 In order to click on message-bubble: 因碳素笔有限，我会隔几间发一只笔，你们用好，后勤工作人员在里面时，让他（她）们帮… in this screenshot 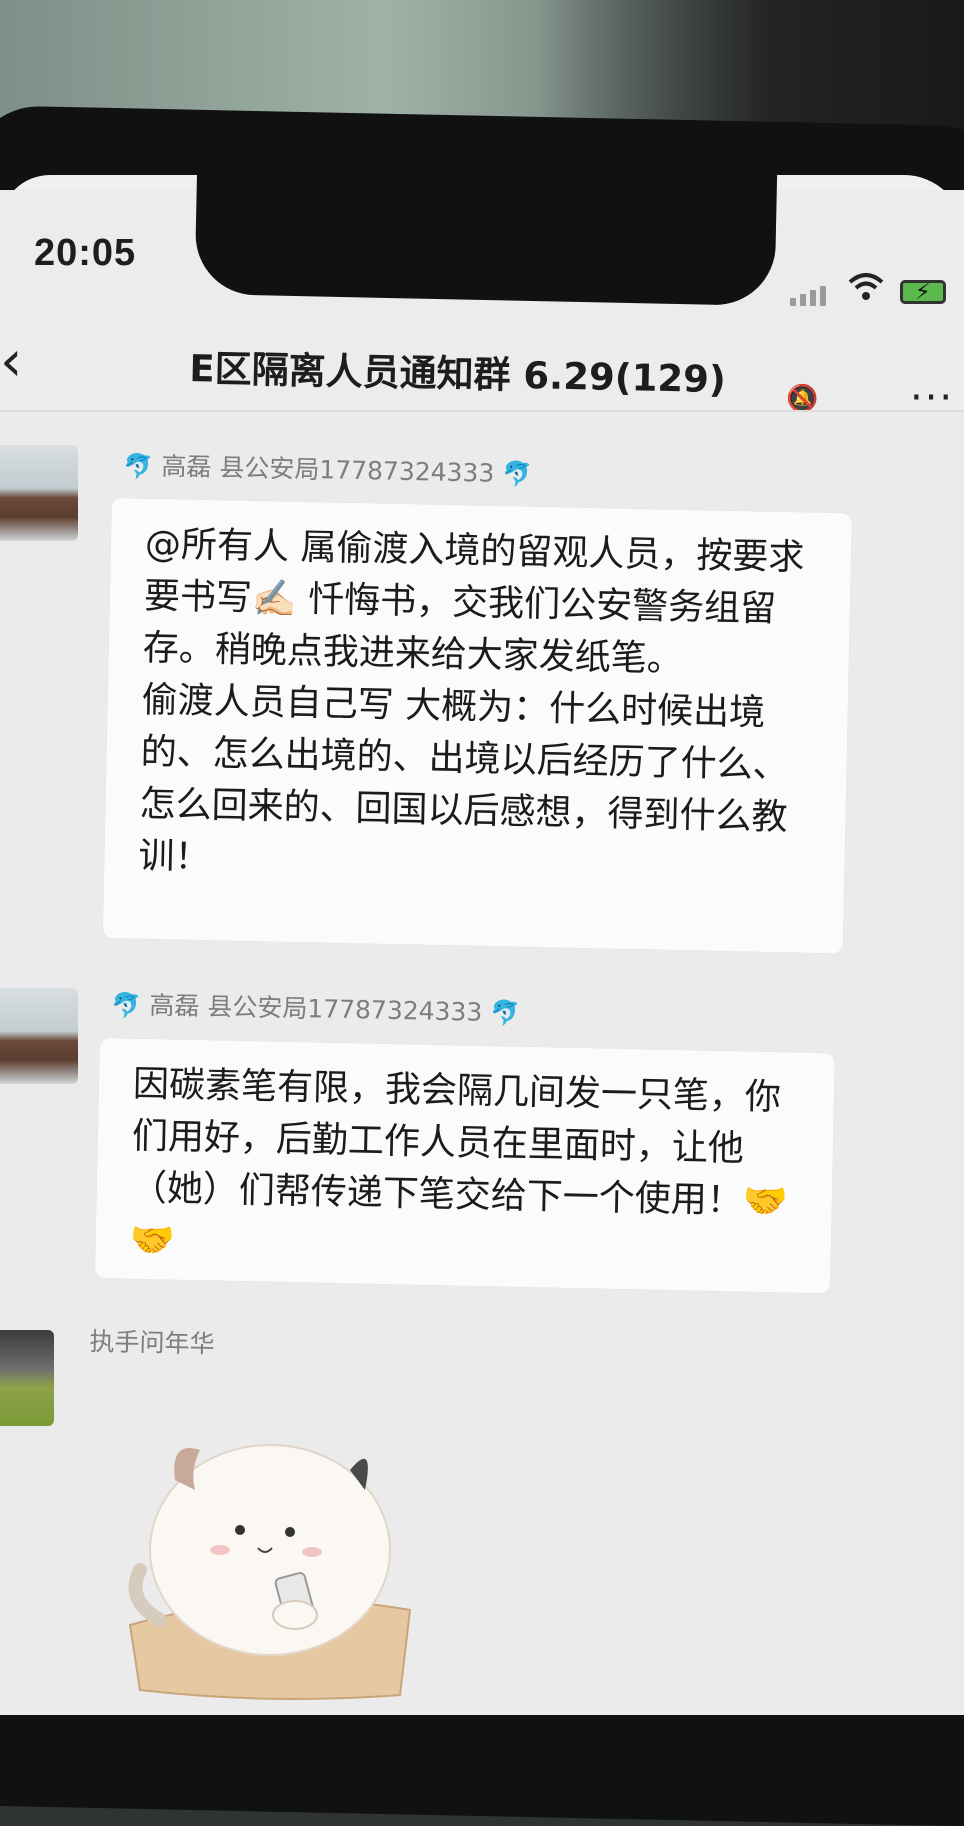, I will do `click(464, 1166)`.